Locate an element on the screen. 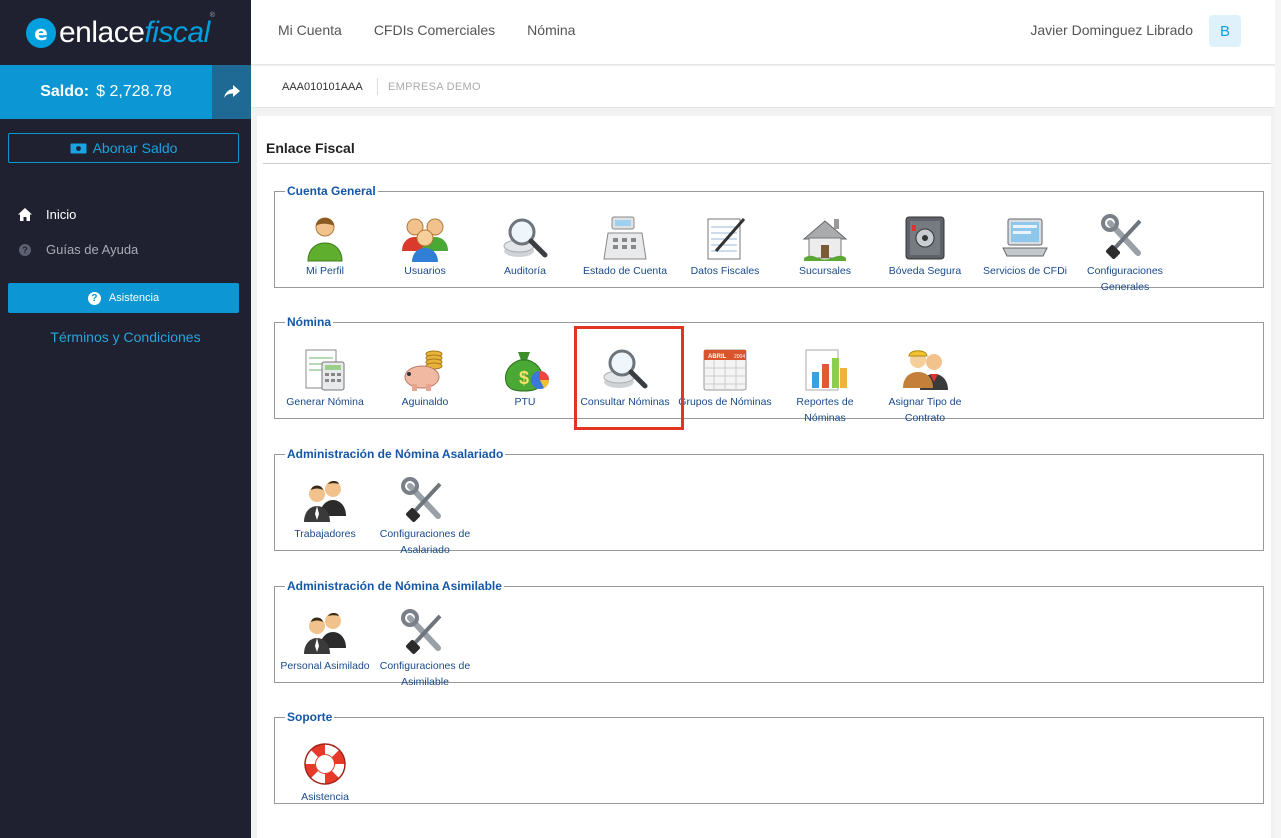 This screenshot has width=1281, height=838. item-grupos-de-nominas: ABRIL 2004 Grupos de Nóminas is located at coordinates (725, 385).